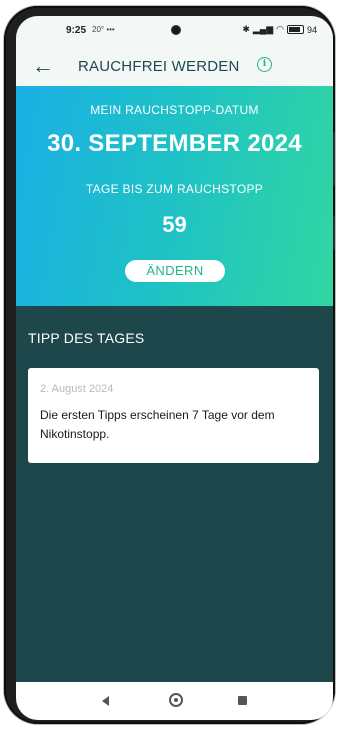 This screenshot has width=339, height=730. I want to click on tip-date: 2. August 2024, so click(77, 389).